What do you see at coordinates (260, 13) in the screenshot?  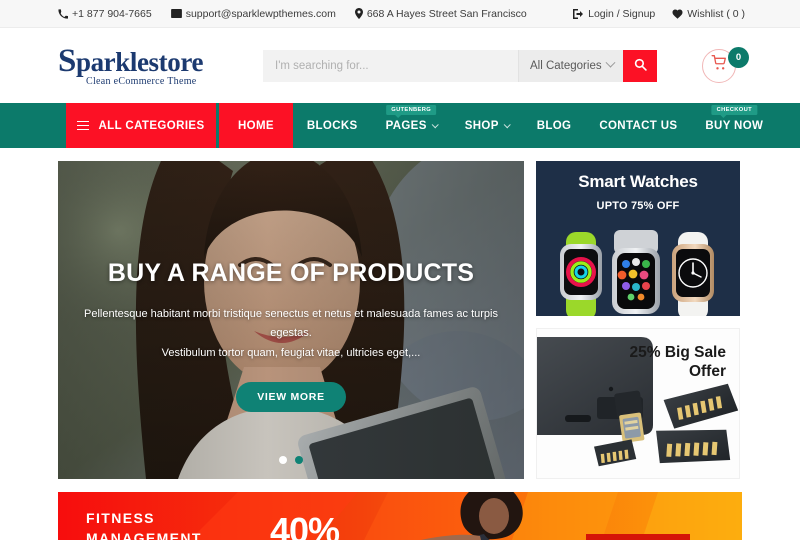 I see `email-address: support@sparklewpthemes.com` at bounding box center [260, 13].